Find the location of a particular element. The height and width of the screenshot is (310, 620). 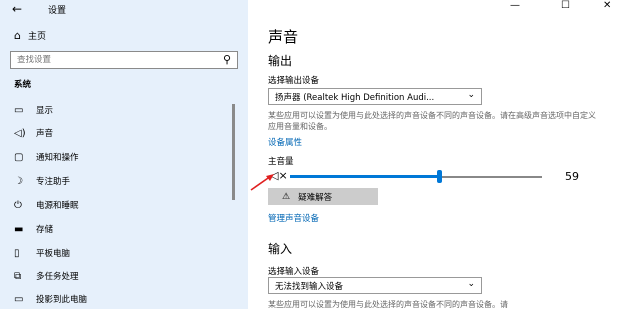

search-box: ⚲ is located at coordinates (124, 60).